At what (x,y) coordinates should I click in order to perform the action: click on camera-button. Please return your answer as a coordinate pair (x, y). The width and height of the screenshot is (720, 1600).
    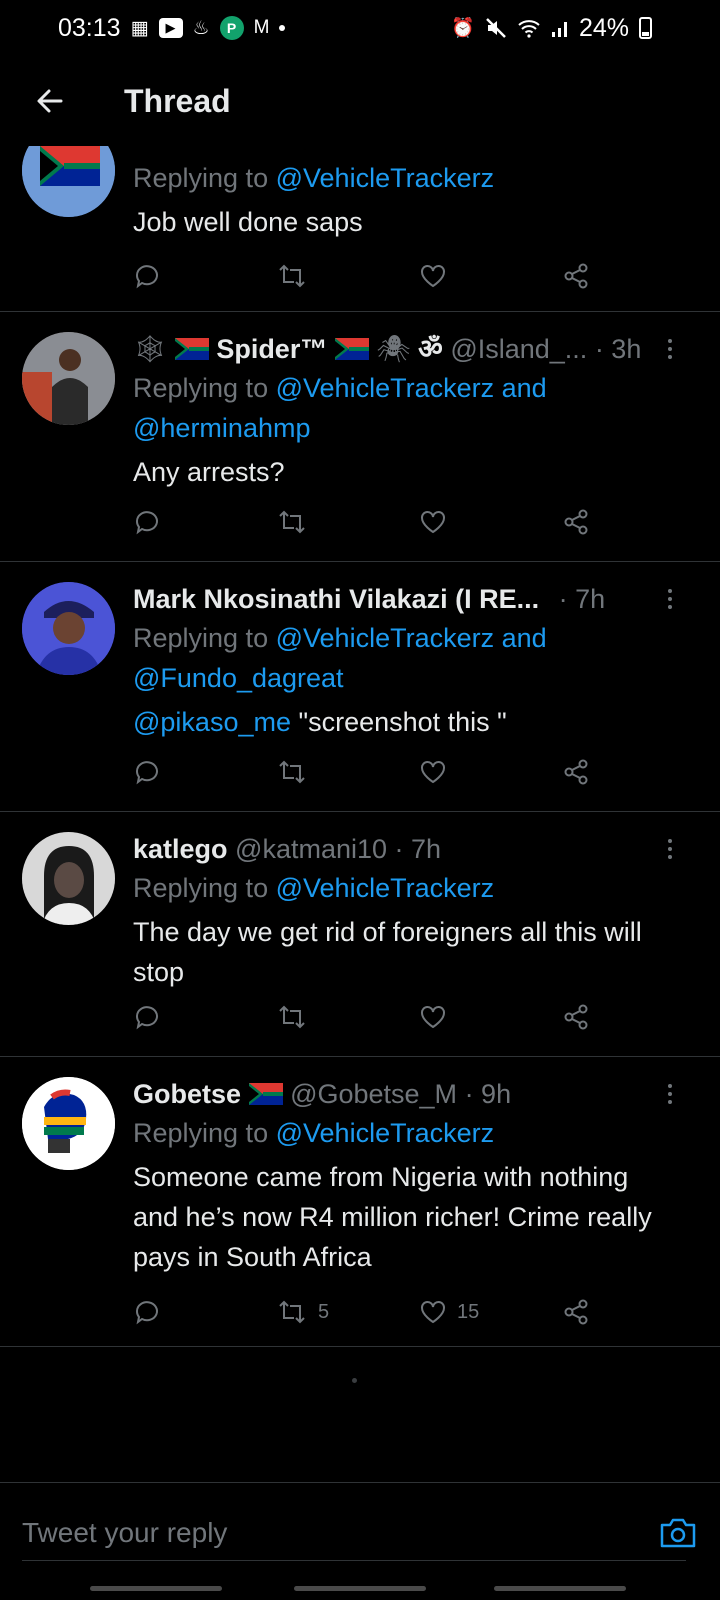
    Looking at the image, I should click on (678, 1533).